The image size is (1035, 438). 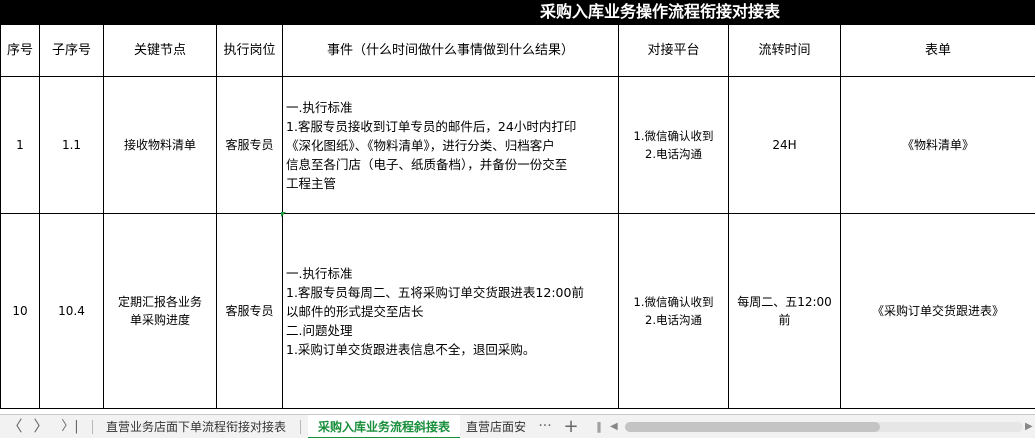 I want to click on key-node-cell: 定期汇报各业务 单采购进度, so click(x=160, y=311).